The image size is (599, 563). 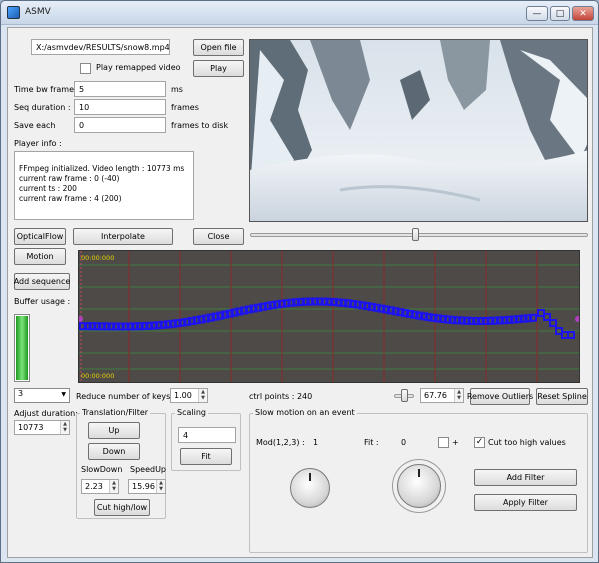 I want to click on time-bw-frame-unit: ms, so click(x=177, y=89).